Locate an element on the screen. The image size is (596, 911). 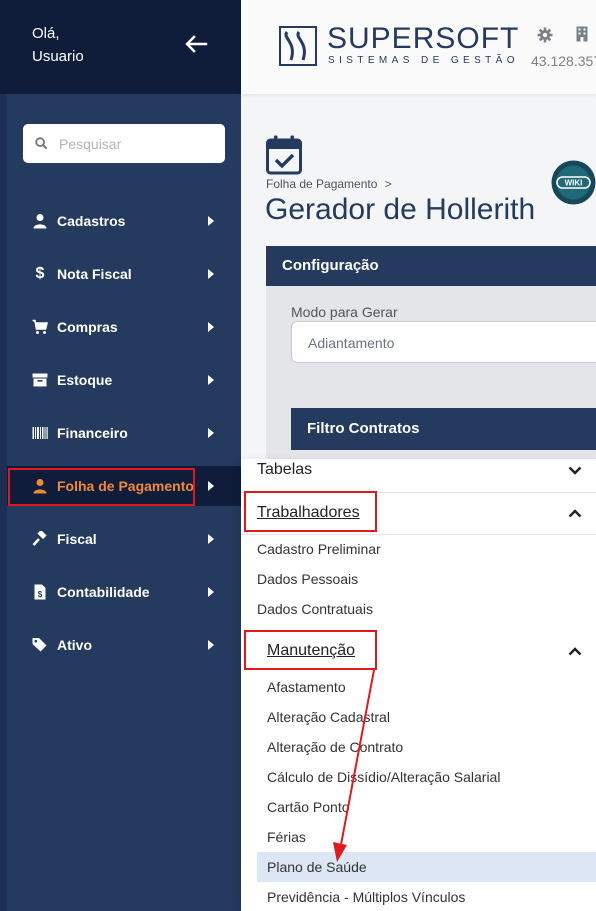
menu-item-dados-contratuais: Dados Contratuais is located at coordinates (315, 609).